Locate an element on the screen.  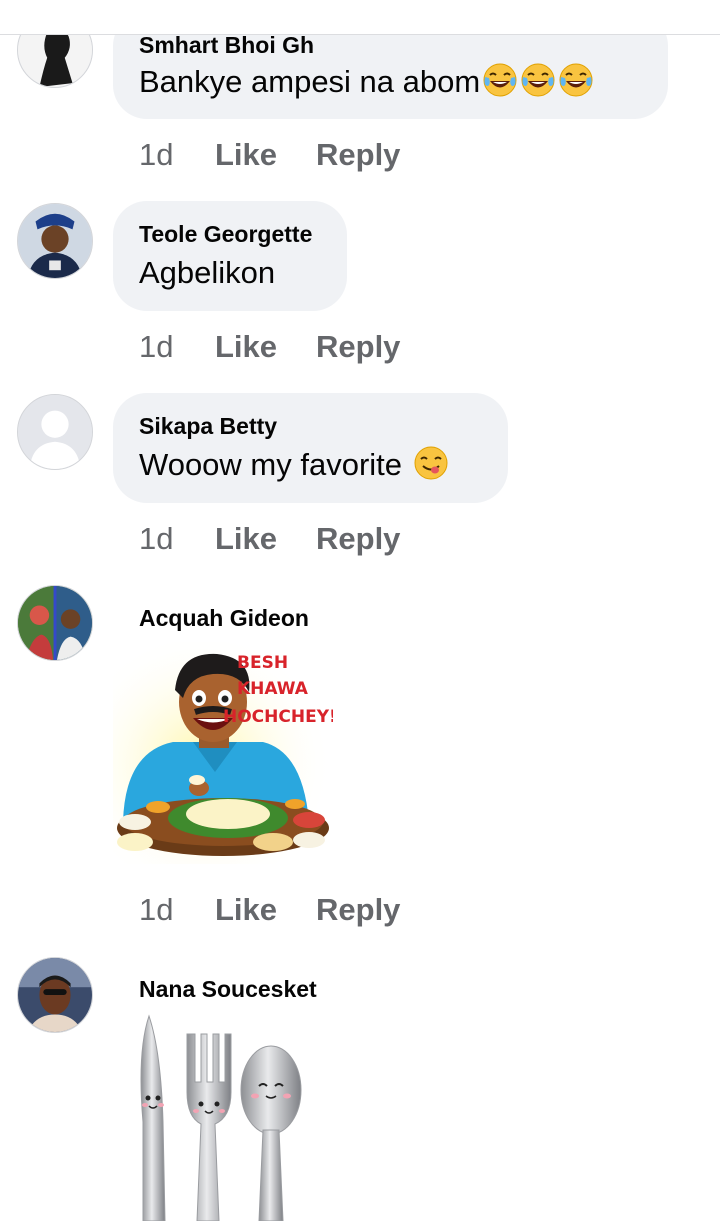
top-bar is located at coordinates (360, 17).